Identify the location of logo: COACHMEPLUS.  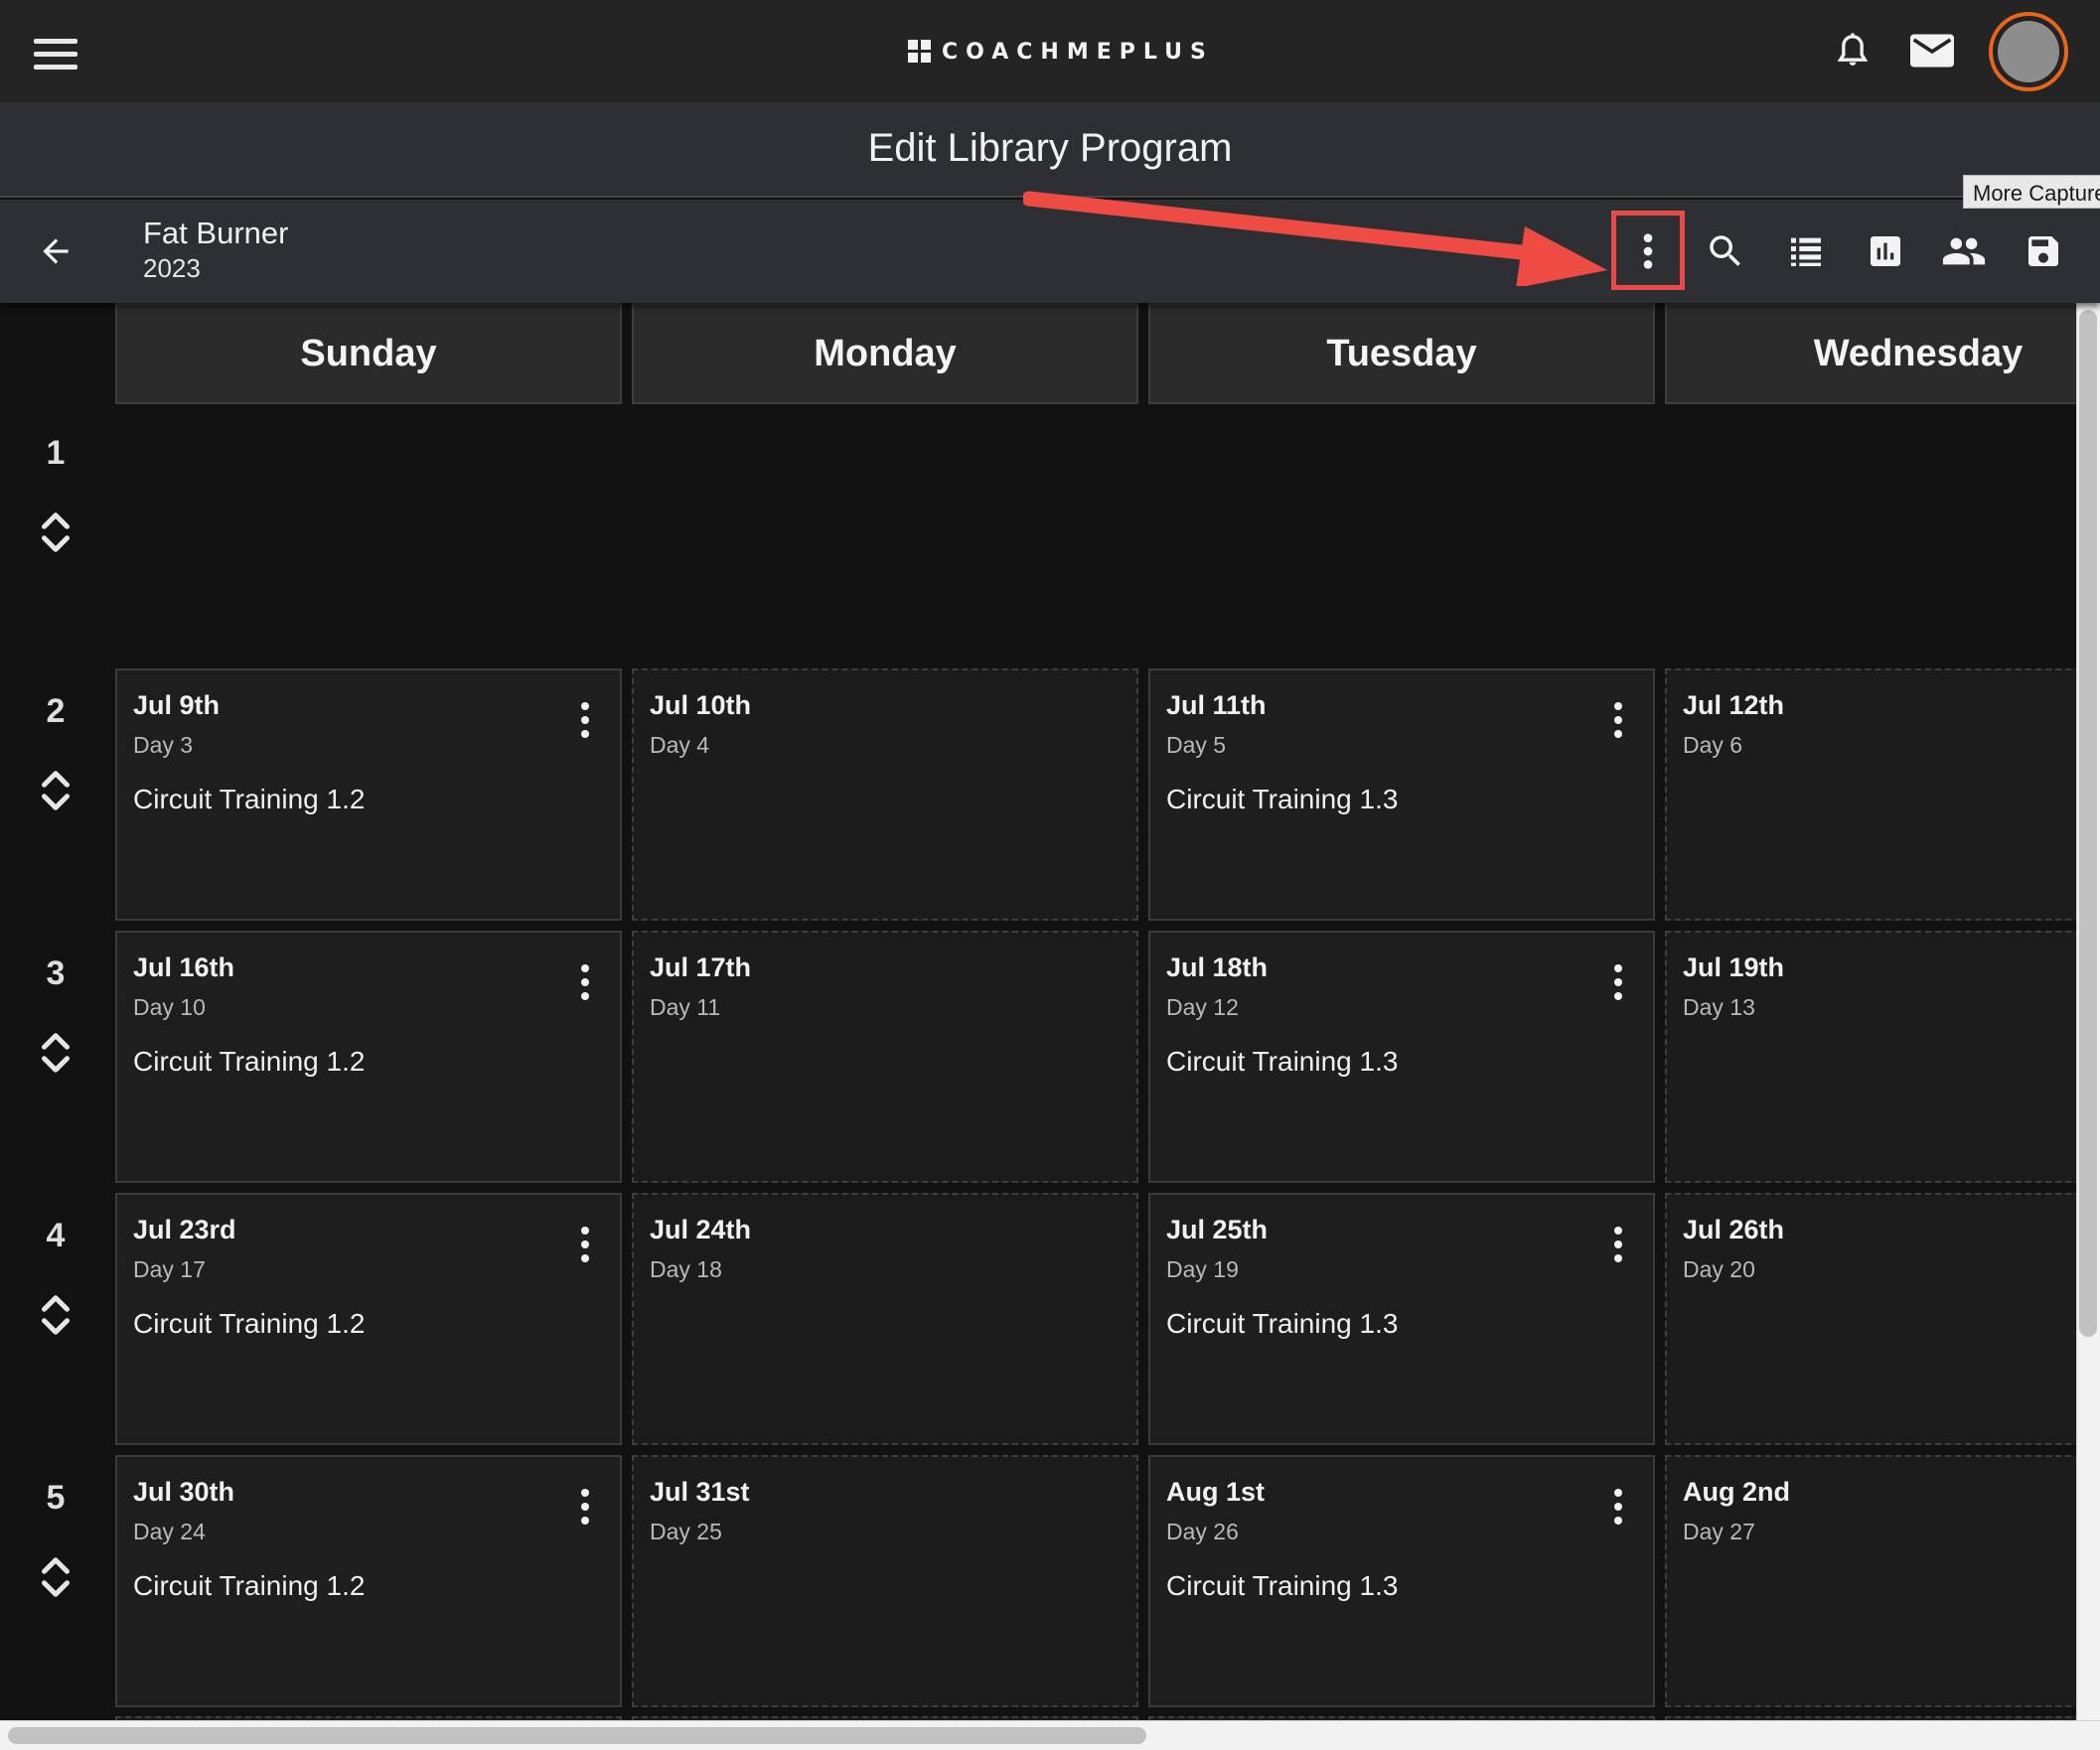
(1061, 52).